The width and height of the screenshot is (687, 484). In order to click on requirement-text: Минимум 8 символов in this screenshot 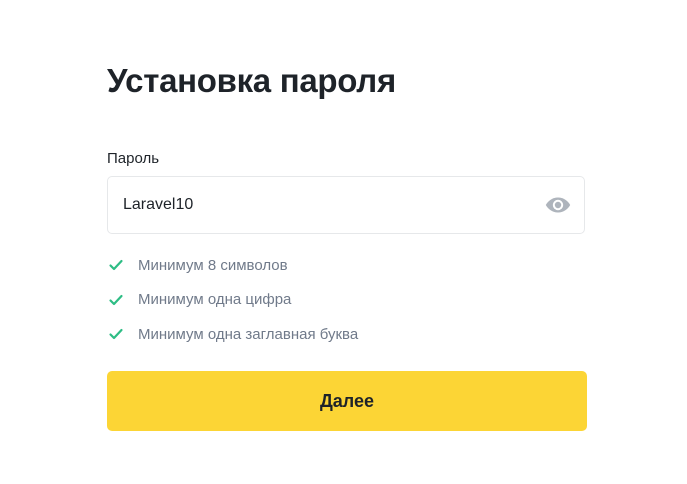, I will do `click(213, 265)`.